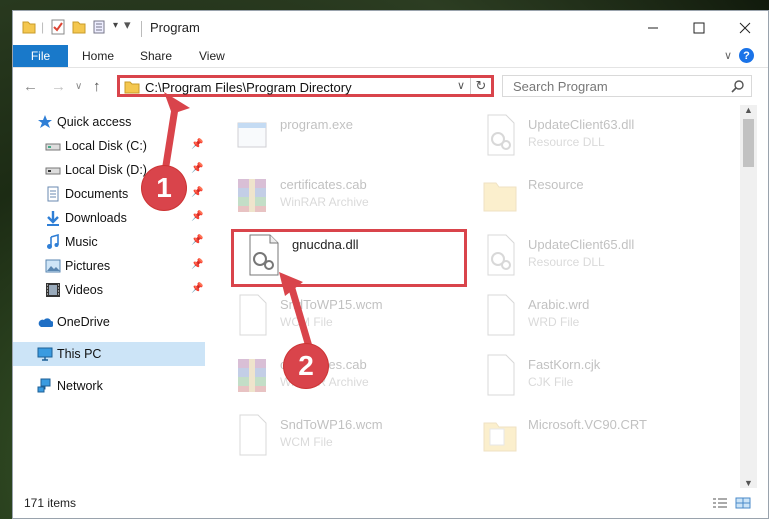 This screenshot has height=519, width=769. What do you see at coordinates (306, 366) in the screenshot?
I see `step-marker-2: 2` at bounding box center [306, 366].